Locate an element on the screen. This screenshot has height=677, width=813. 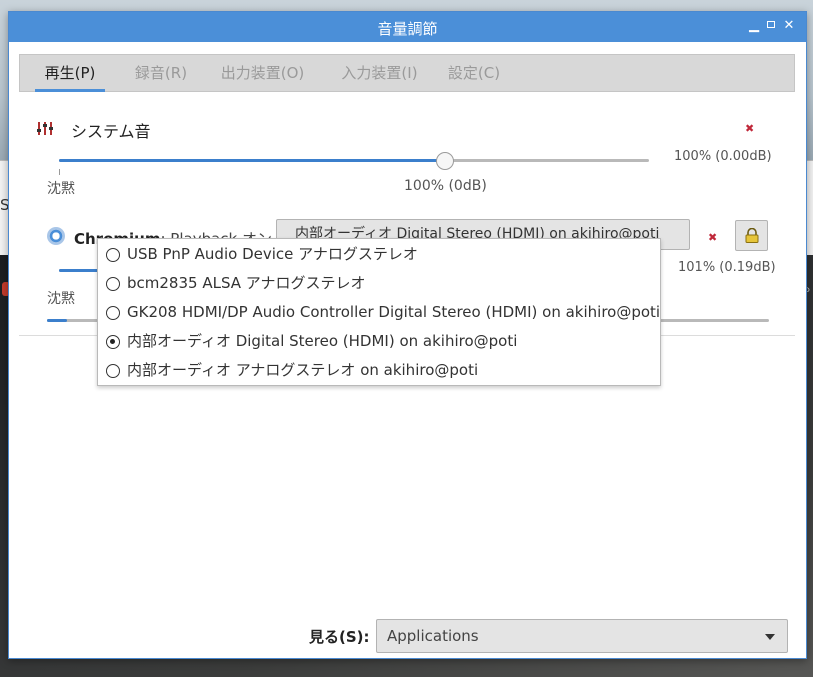
chevron-down-icon is located at coordinates (770, 637).